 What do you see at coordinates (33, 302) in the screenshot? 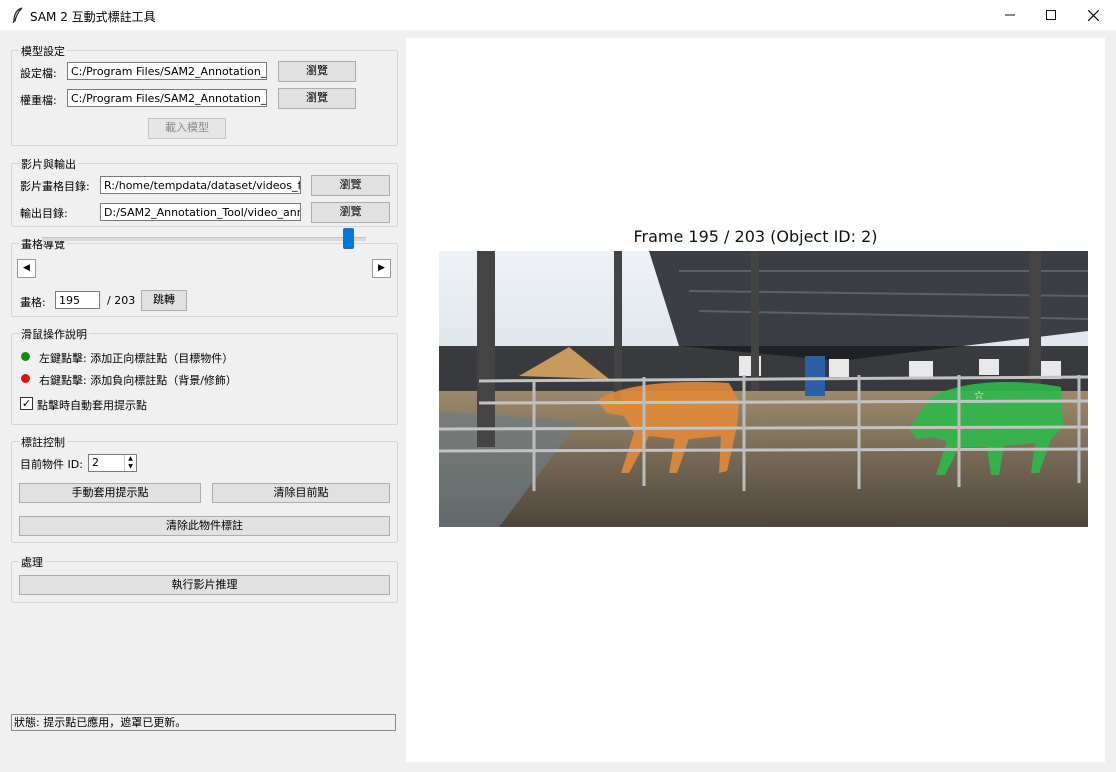
I see `frame-label: 畫格:` at bounding box center [33, 302].